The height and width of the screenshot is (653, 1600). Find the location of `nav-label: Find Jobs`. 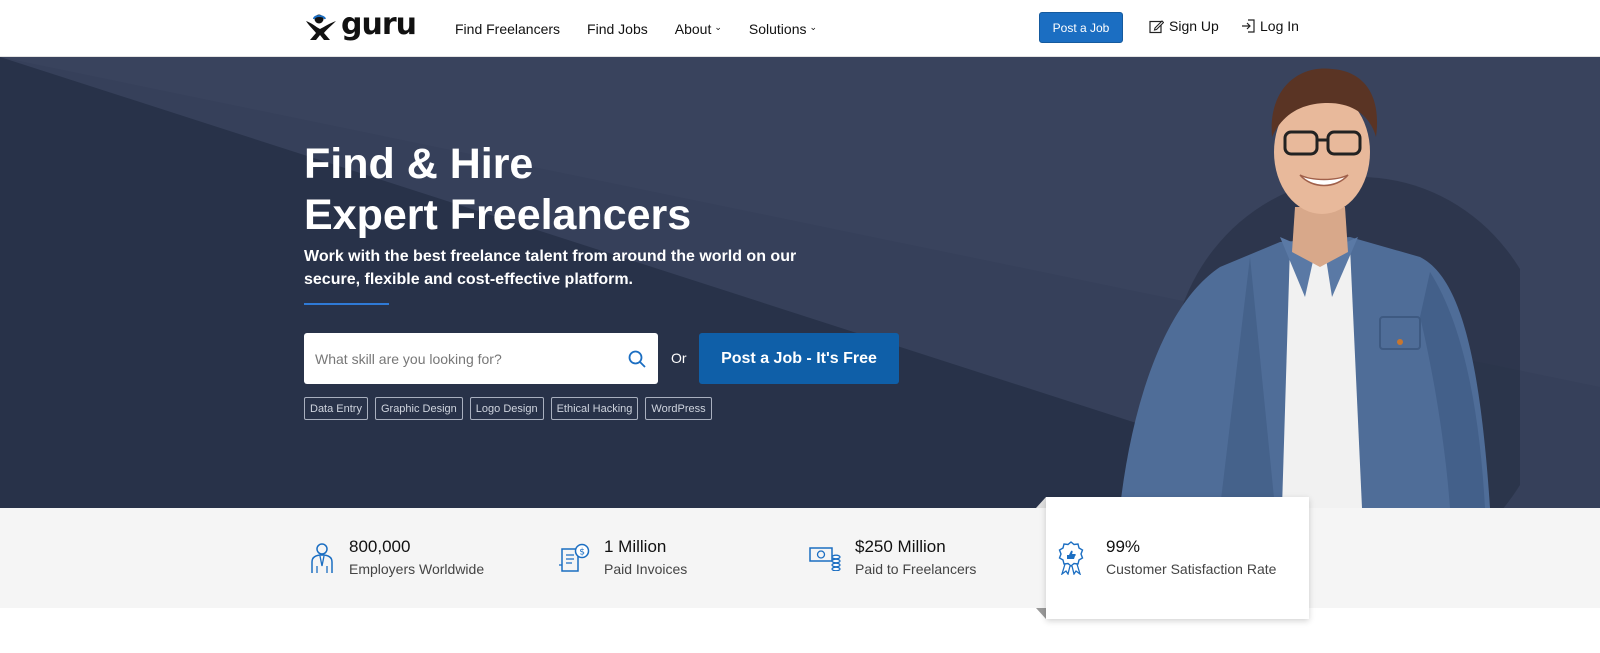

nav-label: Find Jobs is located at coordinates (617, 28).